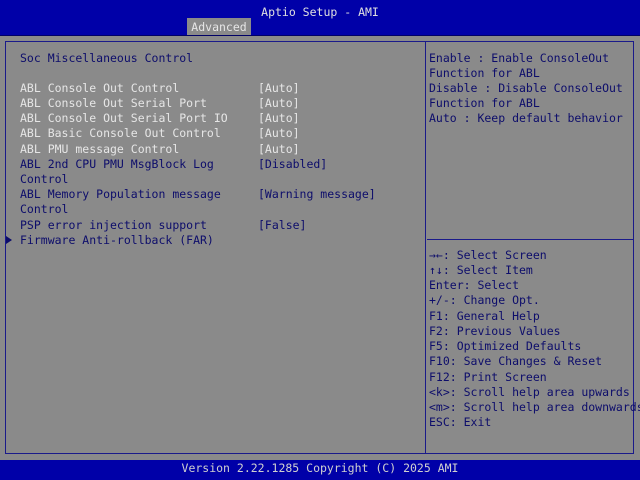 The image size is (640, 480). Describe the element at coordinates (481, 270) in the screenshot. I see `key-help-select-item: ↑↓: Select Item` at that location.